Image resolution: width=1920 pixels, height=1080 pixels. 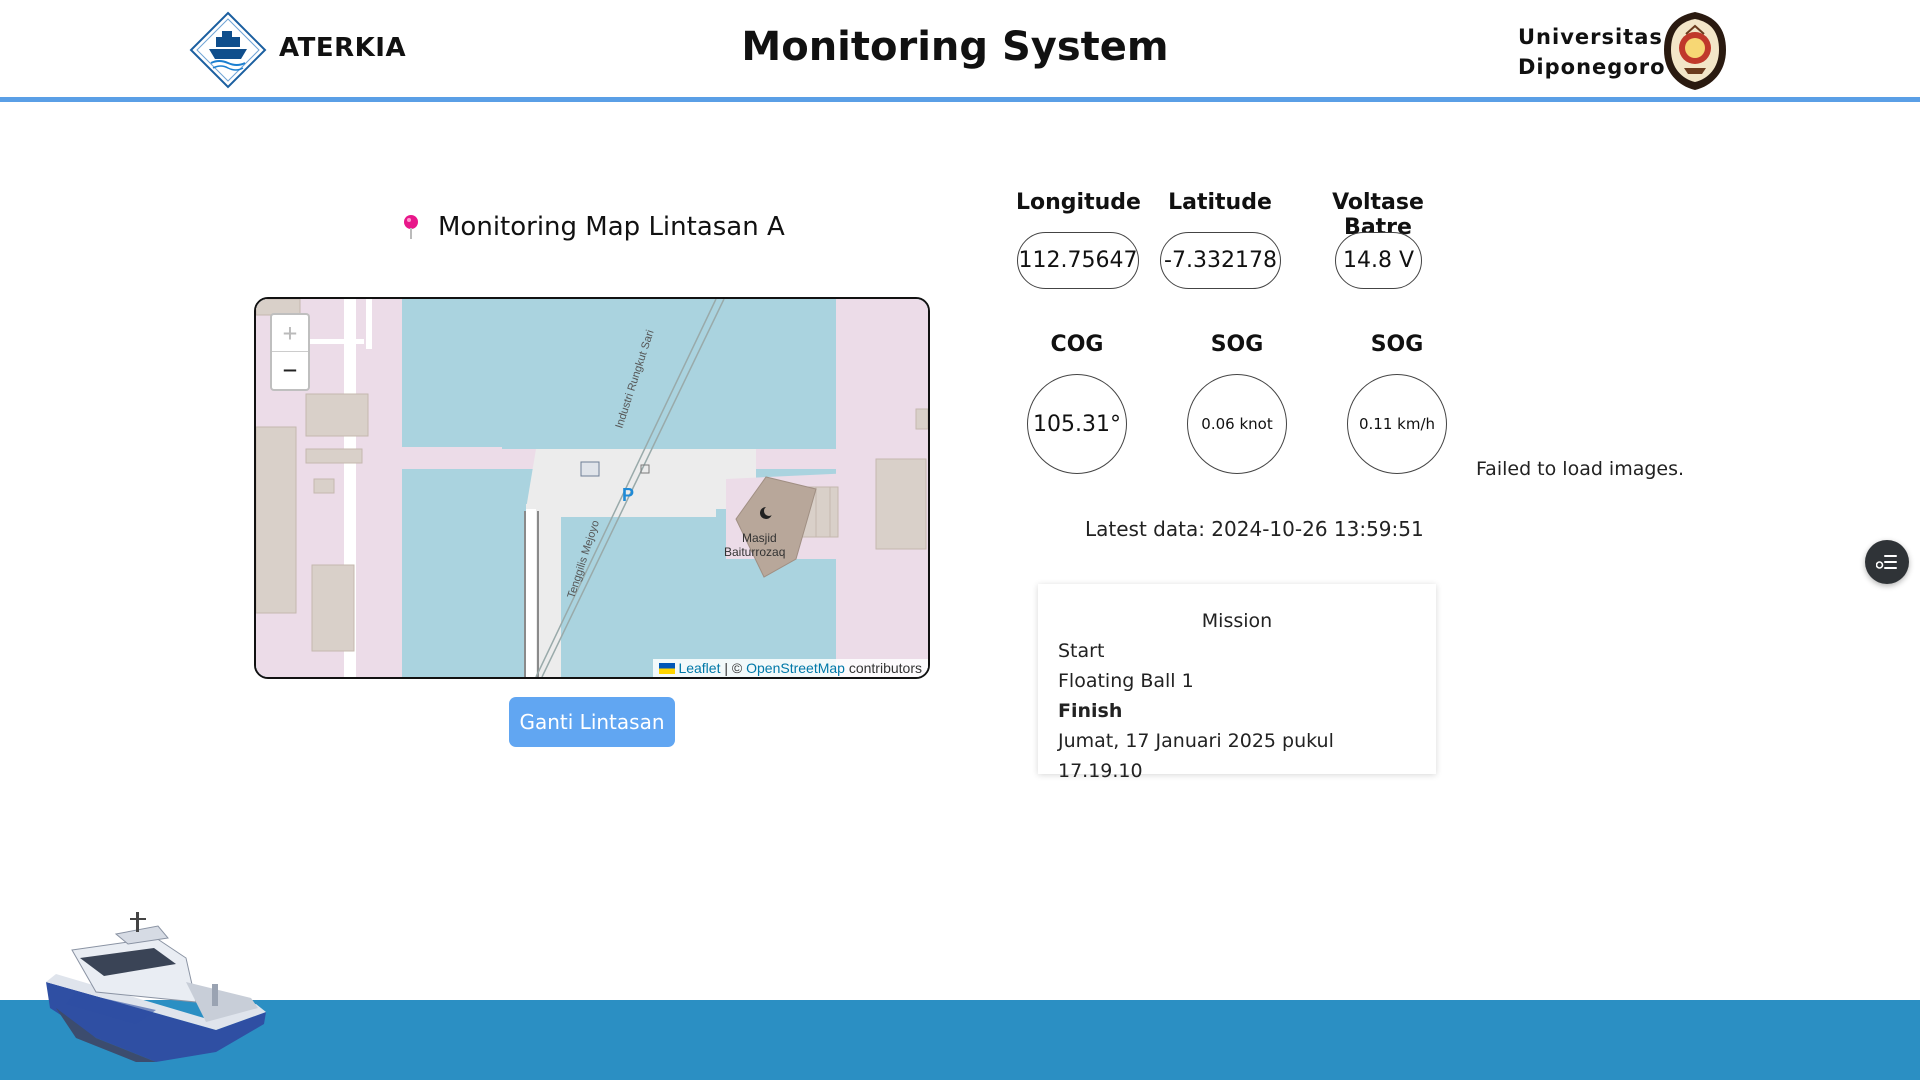 I want to click on map-attribution: Leaflet | © OpenStreetMap contributors, so click(x=790, y=668).